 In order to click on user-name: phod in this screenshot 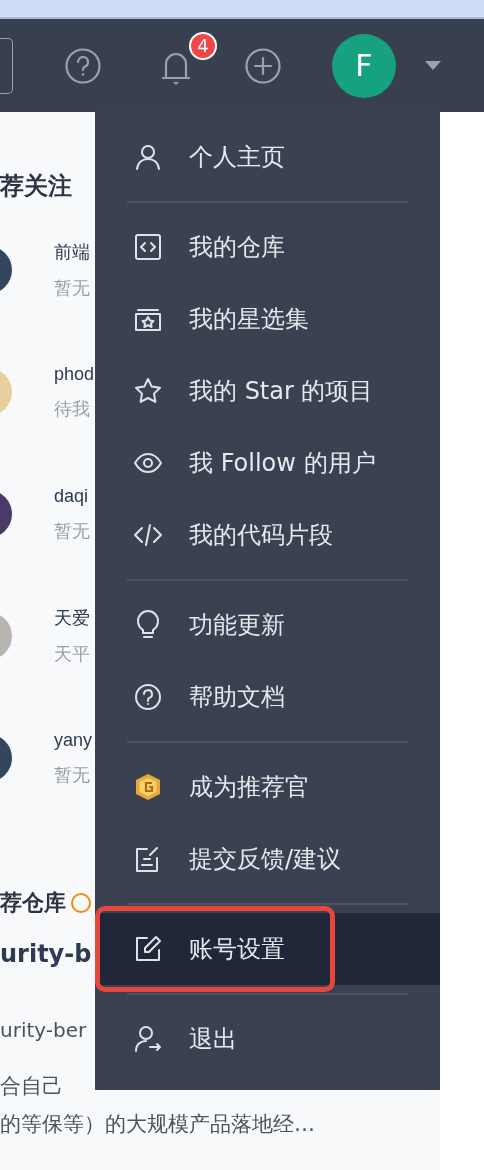, I will do `click(74, 374)`.